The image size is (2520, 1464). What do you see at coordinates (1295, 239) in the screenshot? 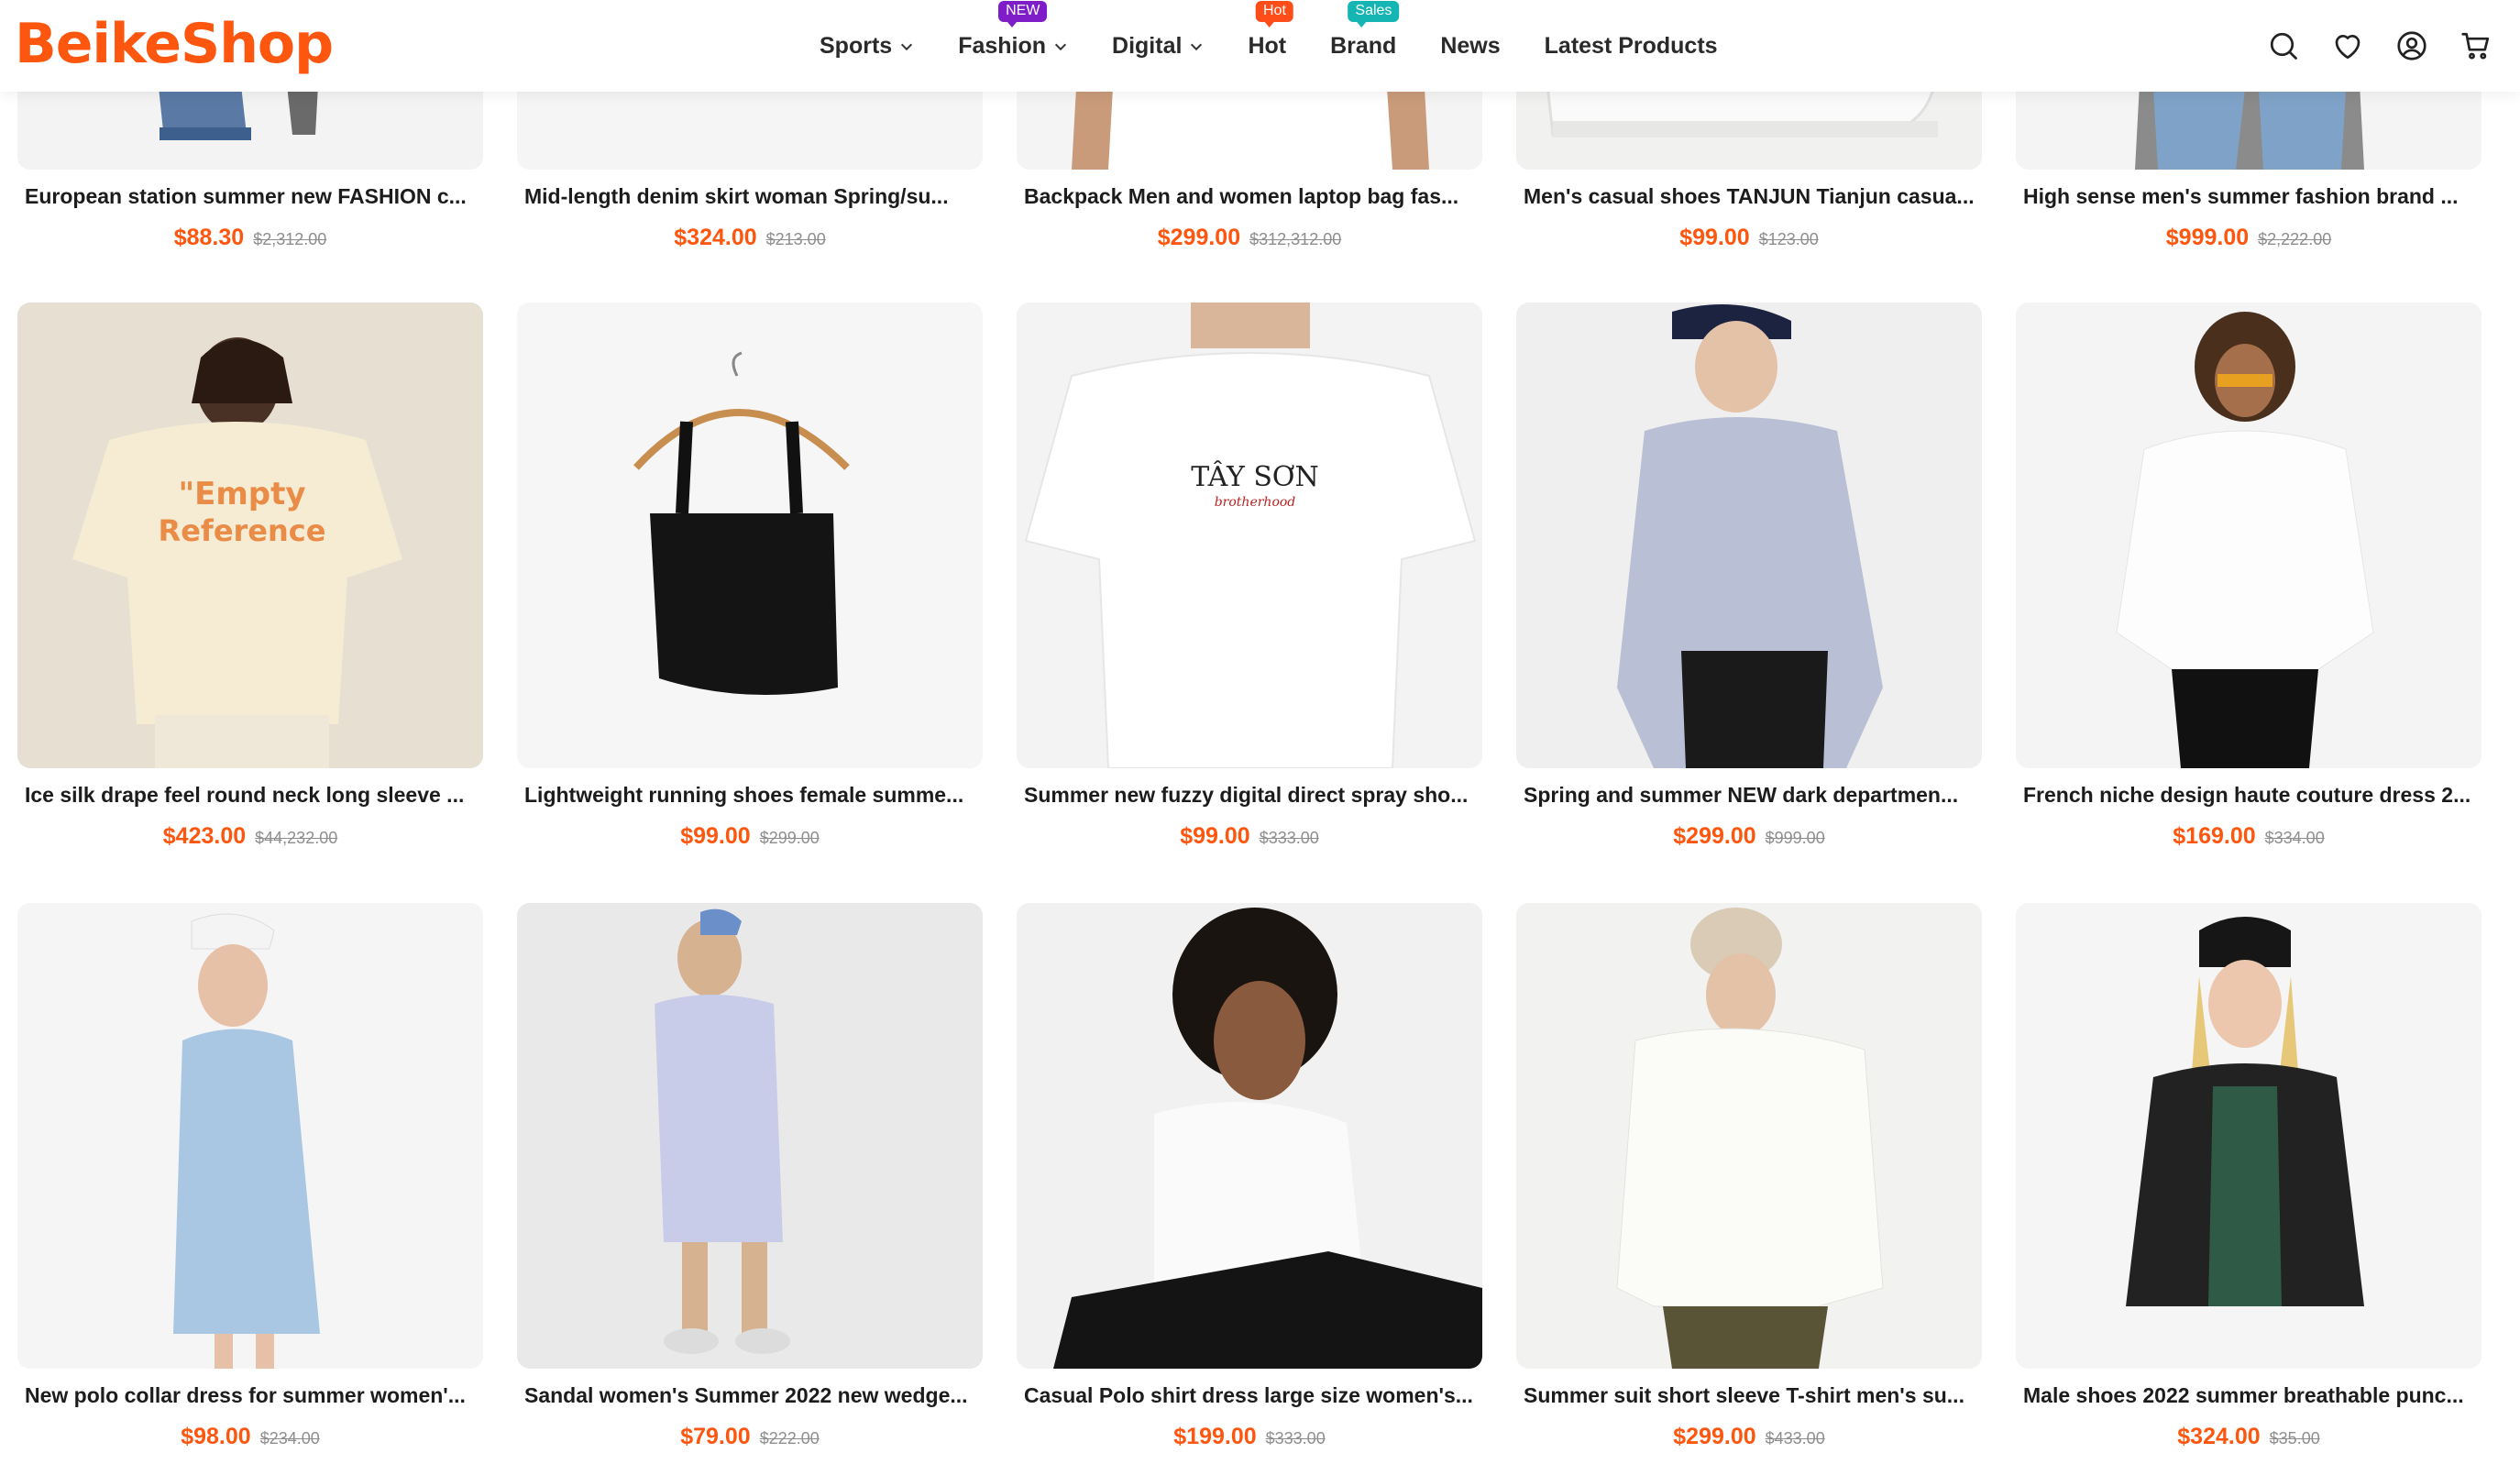
I see `product-old-price: $312,312.00` at bounding box center [1295, 239].